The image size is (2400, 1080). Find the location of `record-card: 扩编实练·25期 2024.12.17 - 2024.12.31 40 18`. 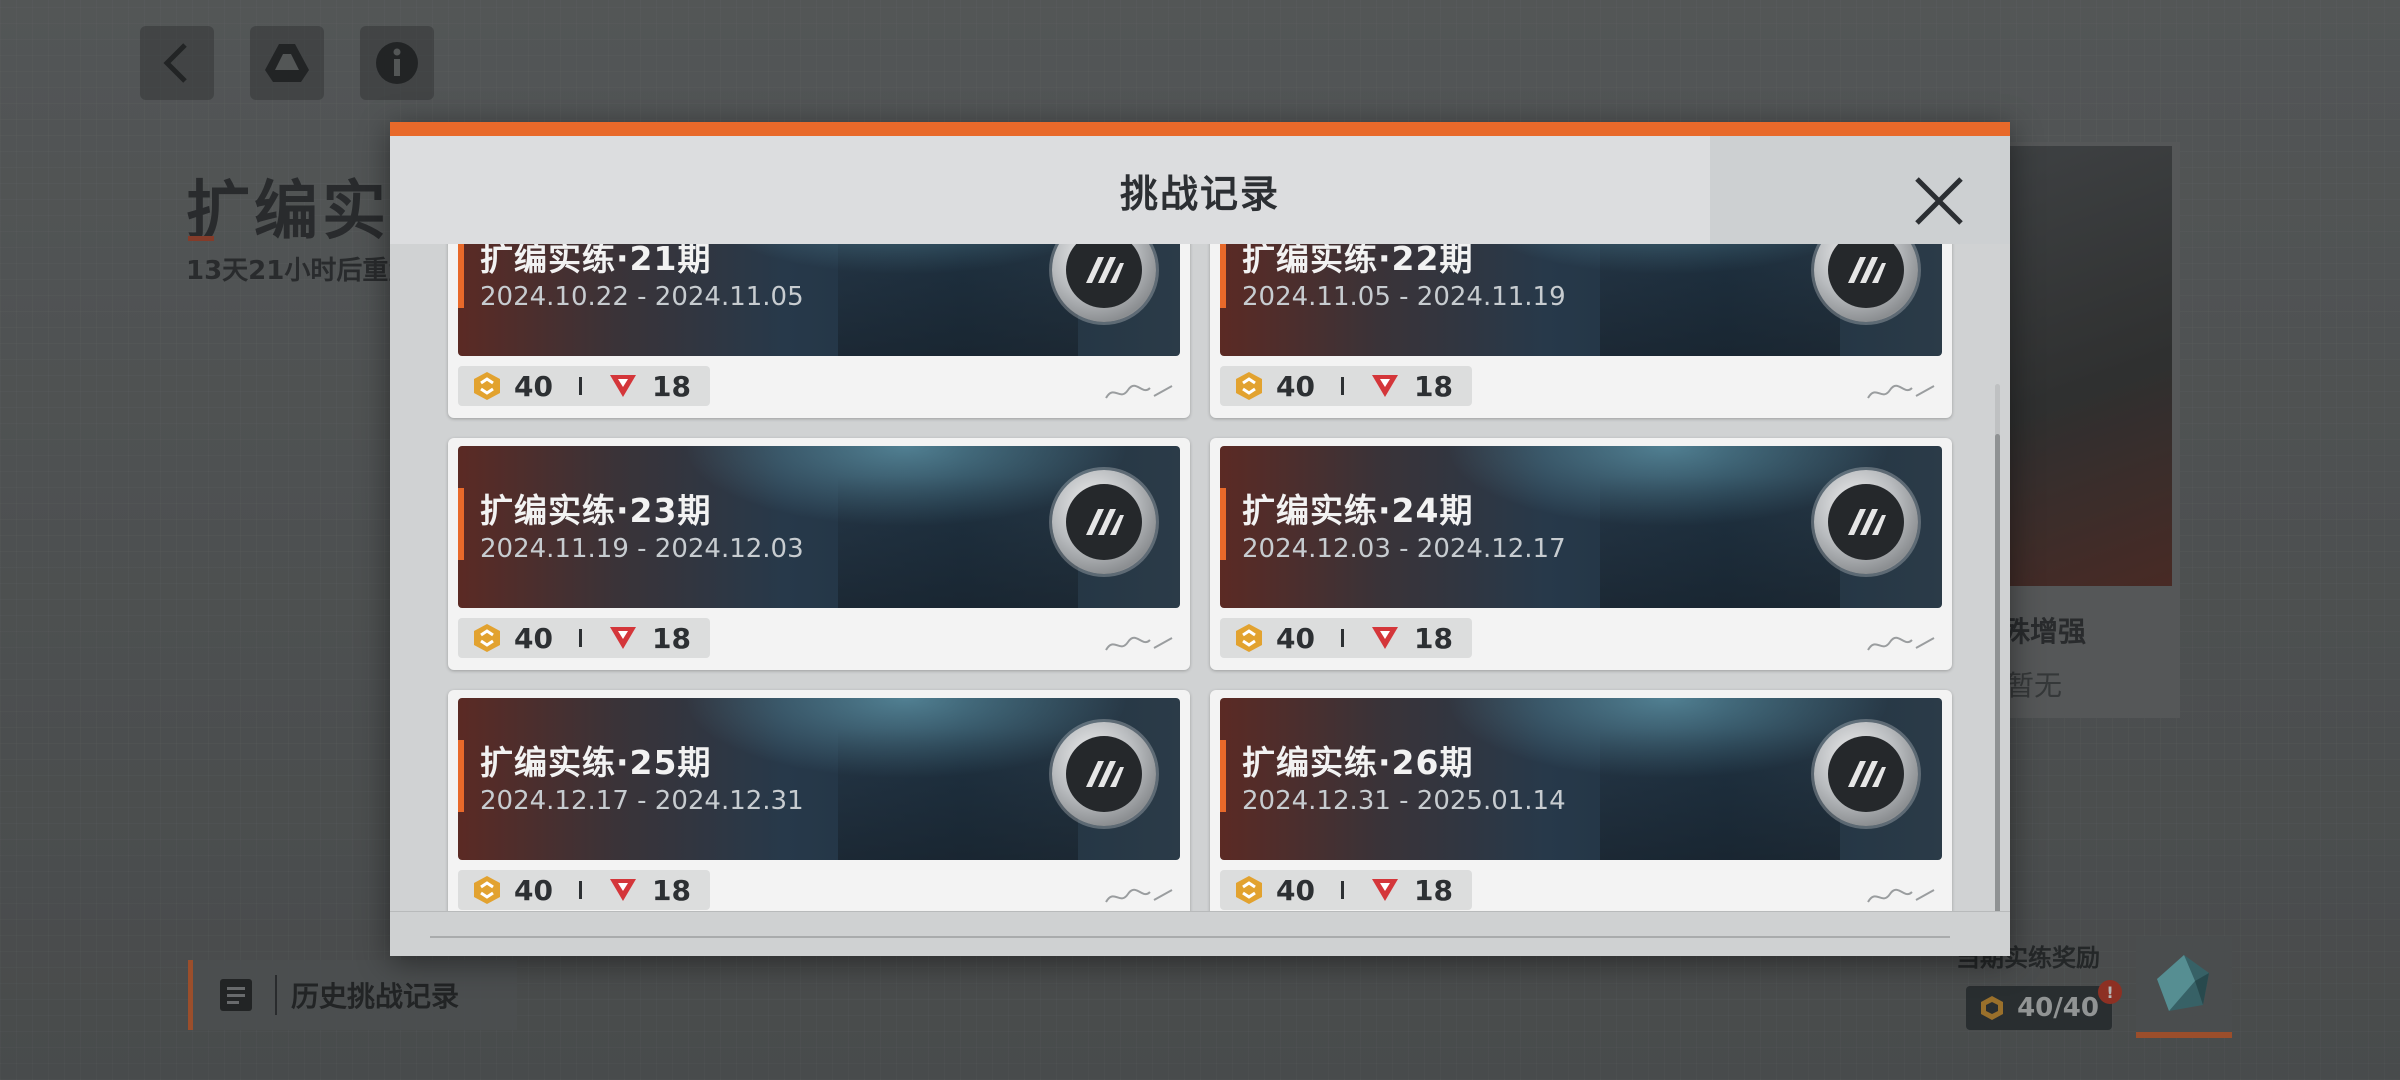

record-card: 扩编实练·25期 2024.12.17 - 2024.12.31 40 18 is located at coordinates (819, 801).